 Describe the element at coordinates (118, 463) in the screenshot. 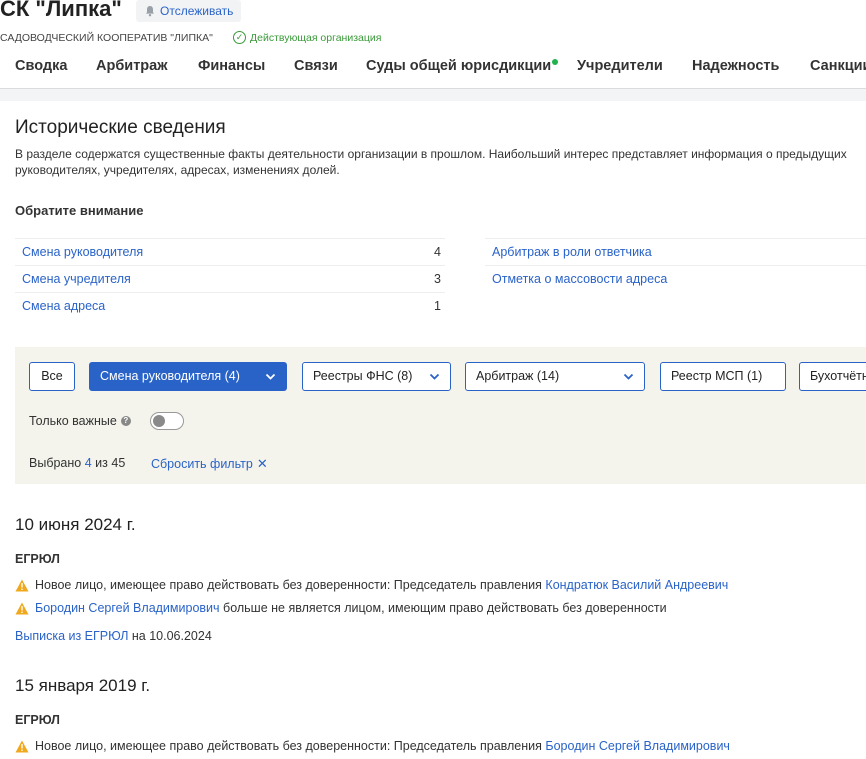

I see `selected-total: 45` at that location.